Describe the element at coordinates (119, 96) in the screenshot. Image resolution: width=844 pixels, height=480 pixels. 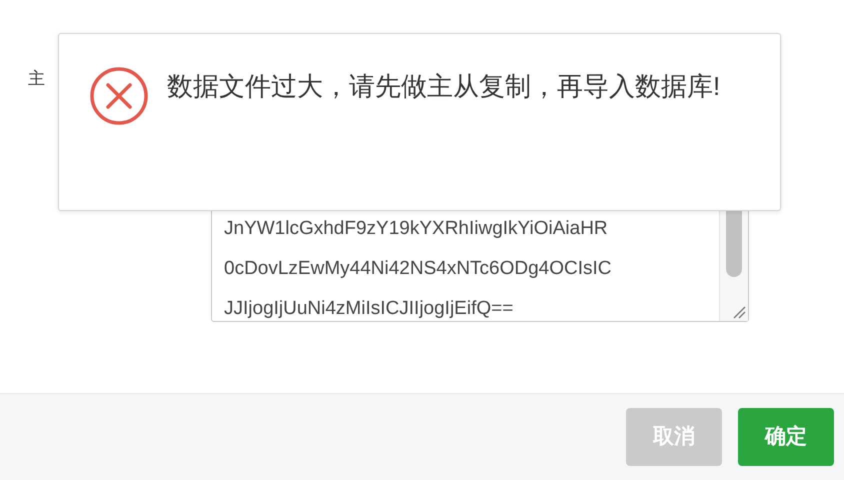
I see `error-icon` at that location.